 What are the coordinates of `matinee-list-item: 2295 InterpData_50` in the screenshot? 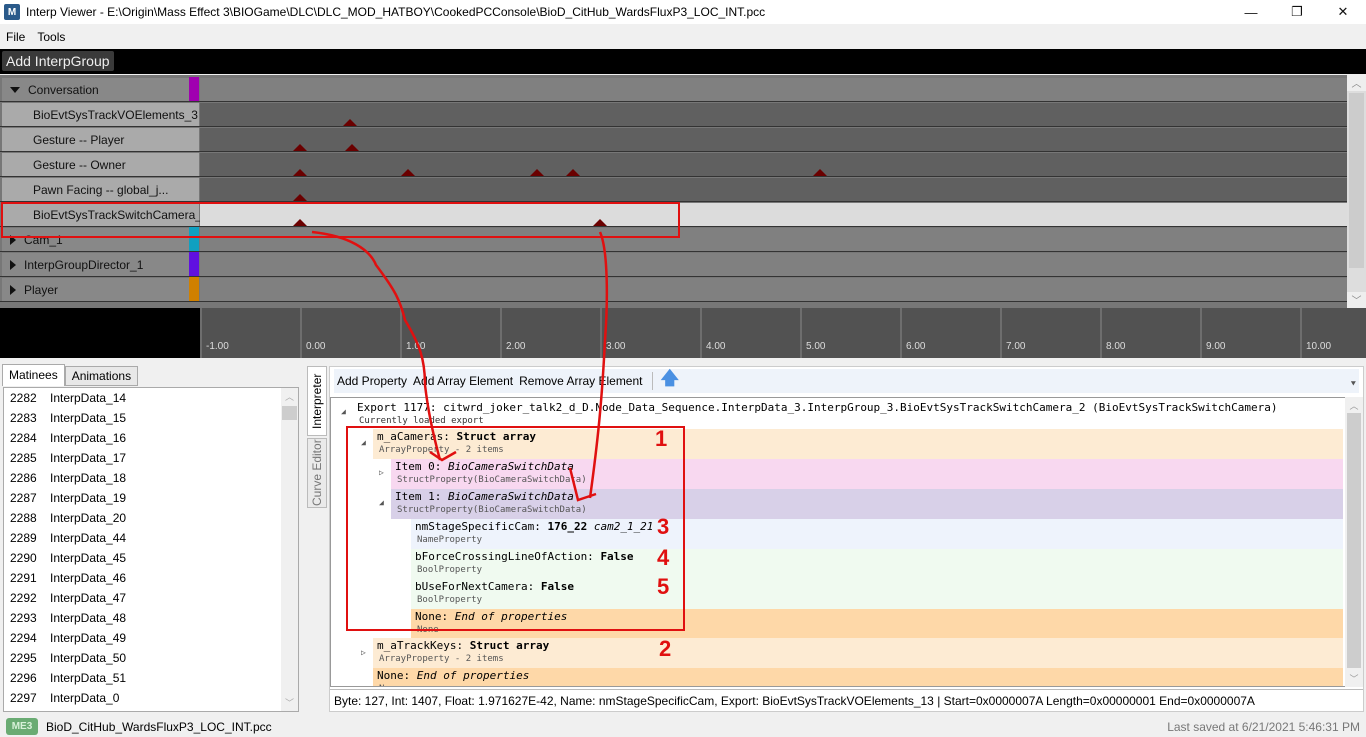 It's located at (151, 658).